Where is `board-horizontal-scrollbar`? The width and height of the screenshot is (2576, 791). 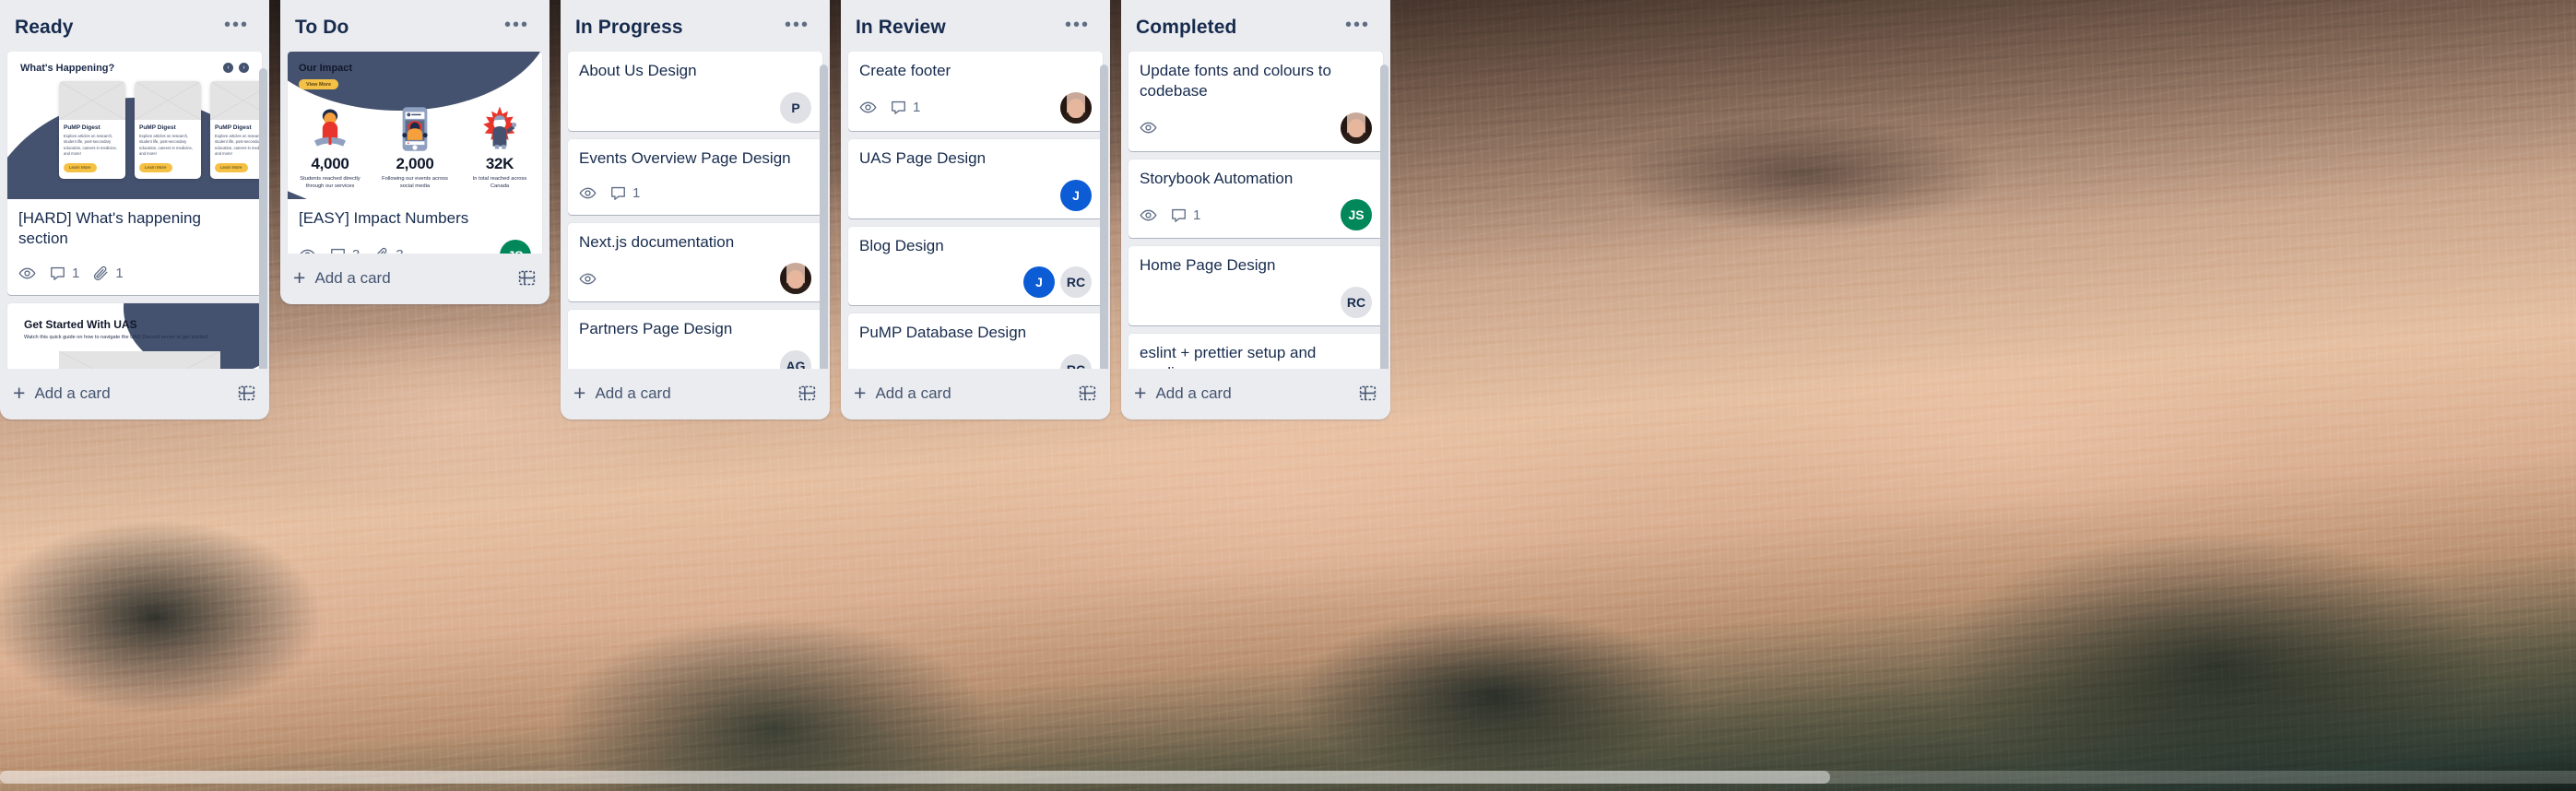
board-horizontal-scrollbar is located at coordinates (1288, 778).